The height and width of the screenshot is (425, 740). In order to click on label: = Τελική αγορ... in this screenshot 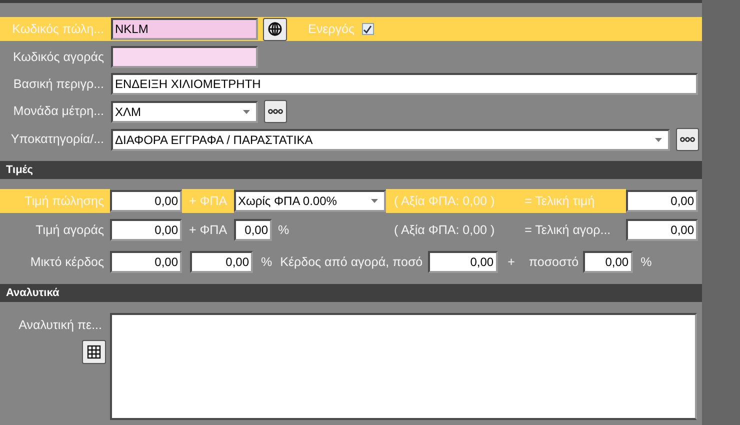, I will do `click(567, 230)`.